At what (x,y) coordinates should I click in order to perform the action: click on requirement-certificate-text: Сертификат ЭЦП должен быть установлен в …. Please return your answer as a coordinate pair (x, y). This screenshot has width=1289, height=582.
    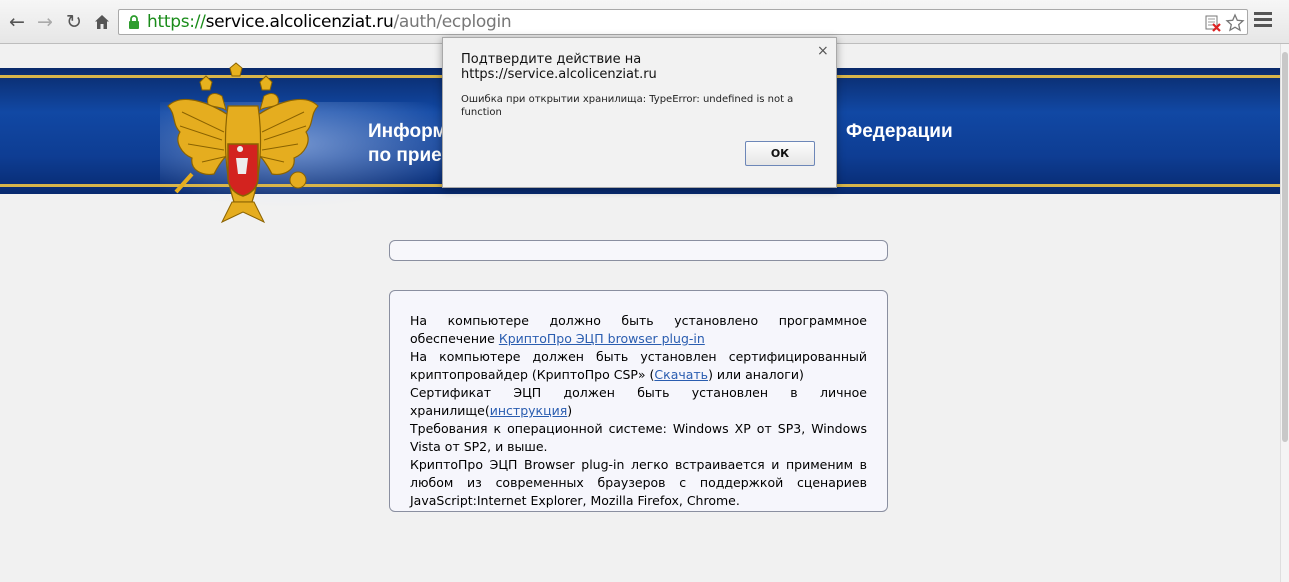
    Looking at the image, I should click on (638, 401).